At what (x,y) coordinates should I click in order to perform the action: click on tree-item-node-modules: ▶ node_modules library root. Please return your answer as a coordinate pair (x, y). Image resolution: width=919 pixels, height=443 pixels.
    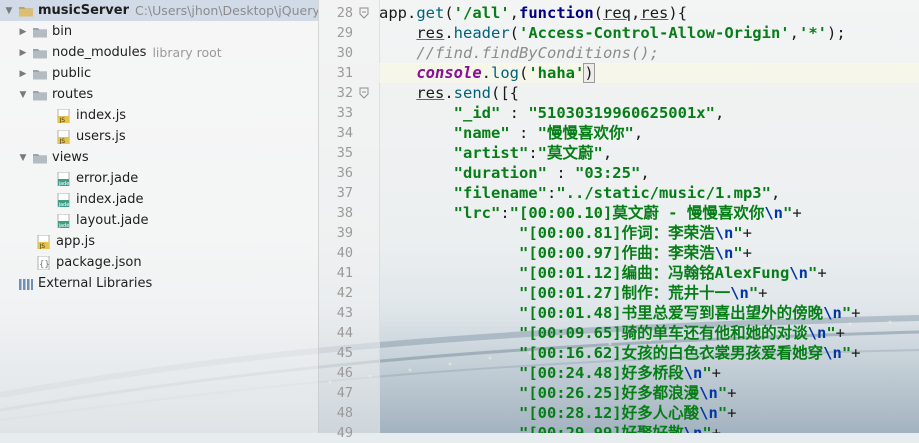
    Looking at the image, I should click on (159, 52).